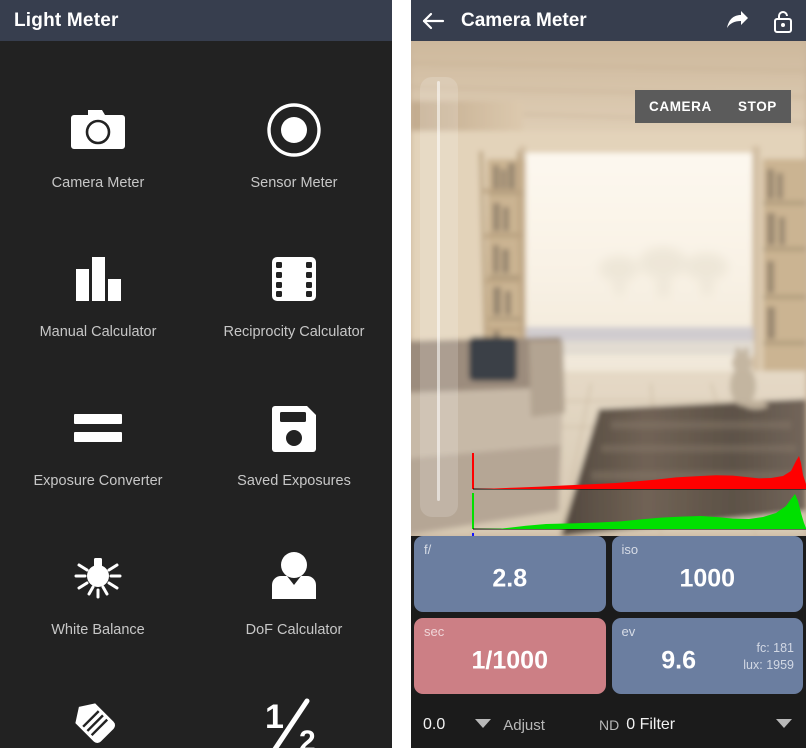 The height and width of the screenshot is (748, 806). Describe the element at coordinates (428, 549) in the screenshot. I see `card-key: f/` at that location.